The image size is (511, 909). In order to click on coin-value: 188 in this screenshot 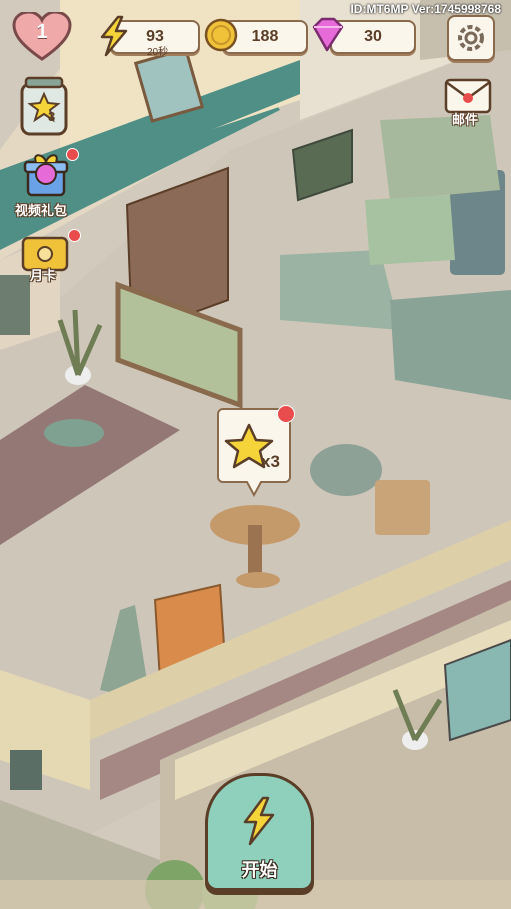, I will do `click(265, 36)`.